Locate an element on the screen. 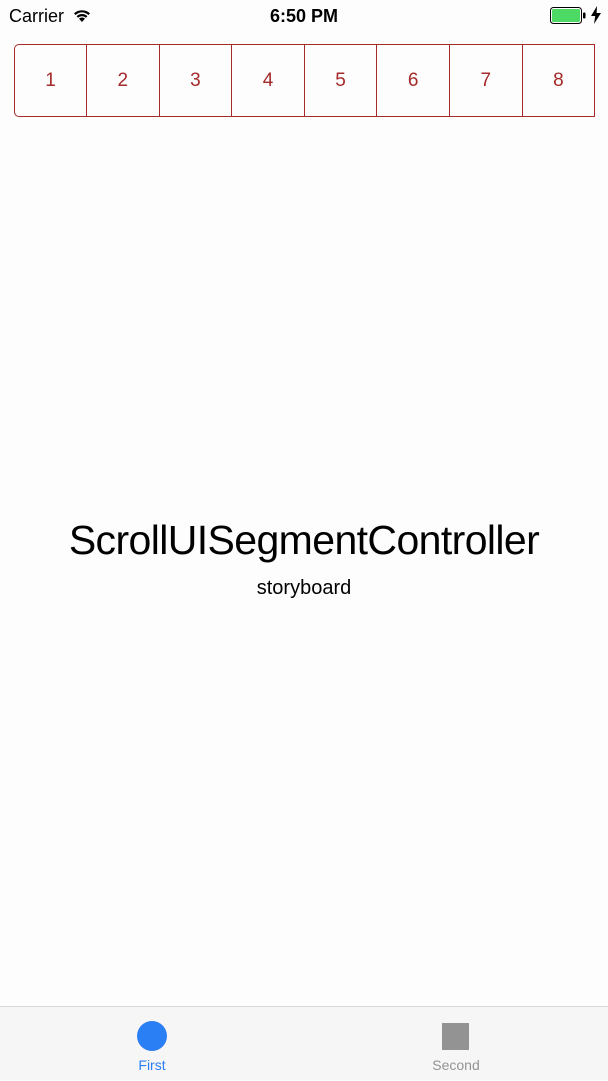 This screenshot has height=1081, width=608. segment-label: 4 is located at coordinates (268, 80).